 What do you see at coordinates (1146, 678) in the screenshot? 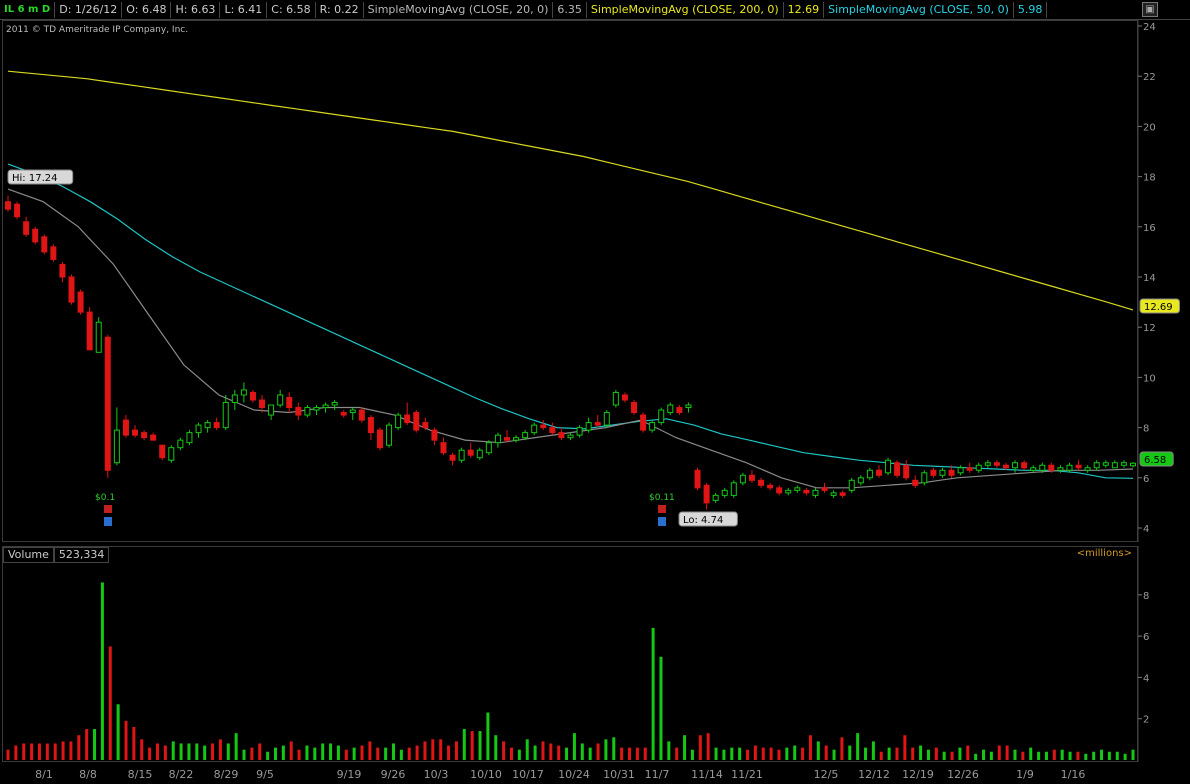
I see `volume-axis-label: 4` at bounding box center [1146, 678].